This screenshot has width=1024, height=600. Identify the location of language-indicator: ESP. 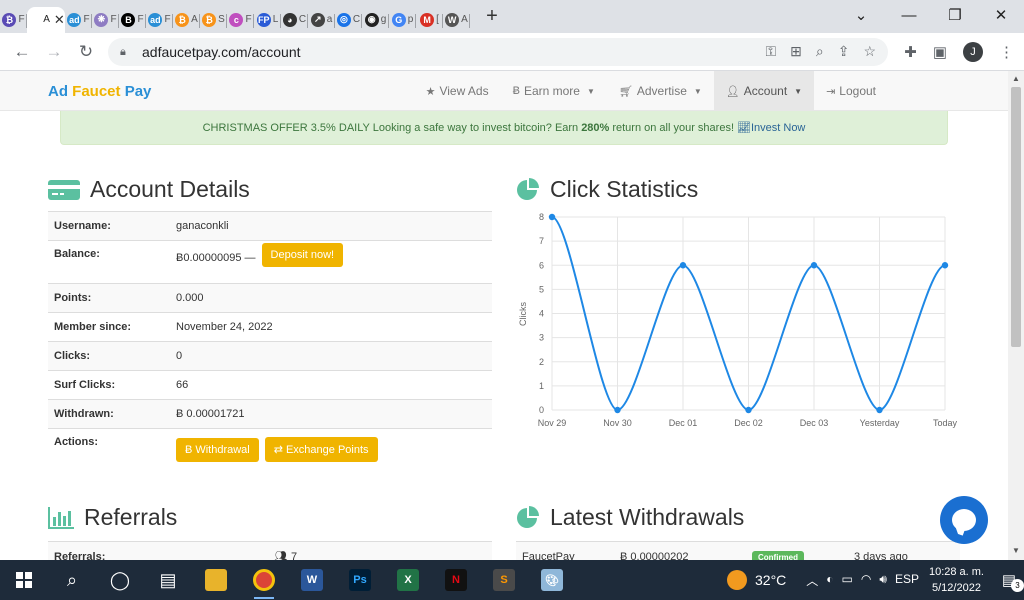
(907, 580).